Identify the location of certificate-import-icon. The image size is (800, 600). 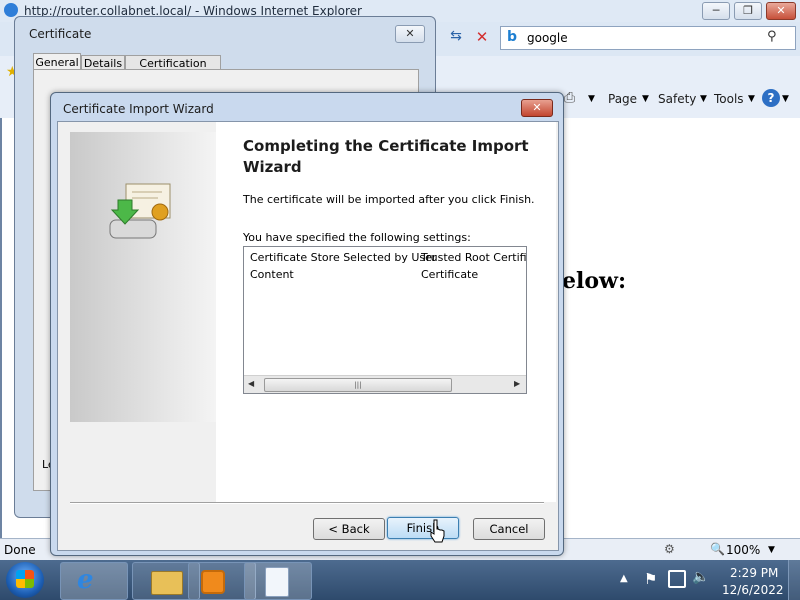
(140, 211).